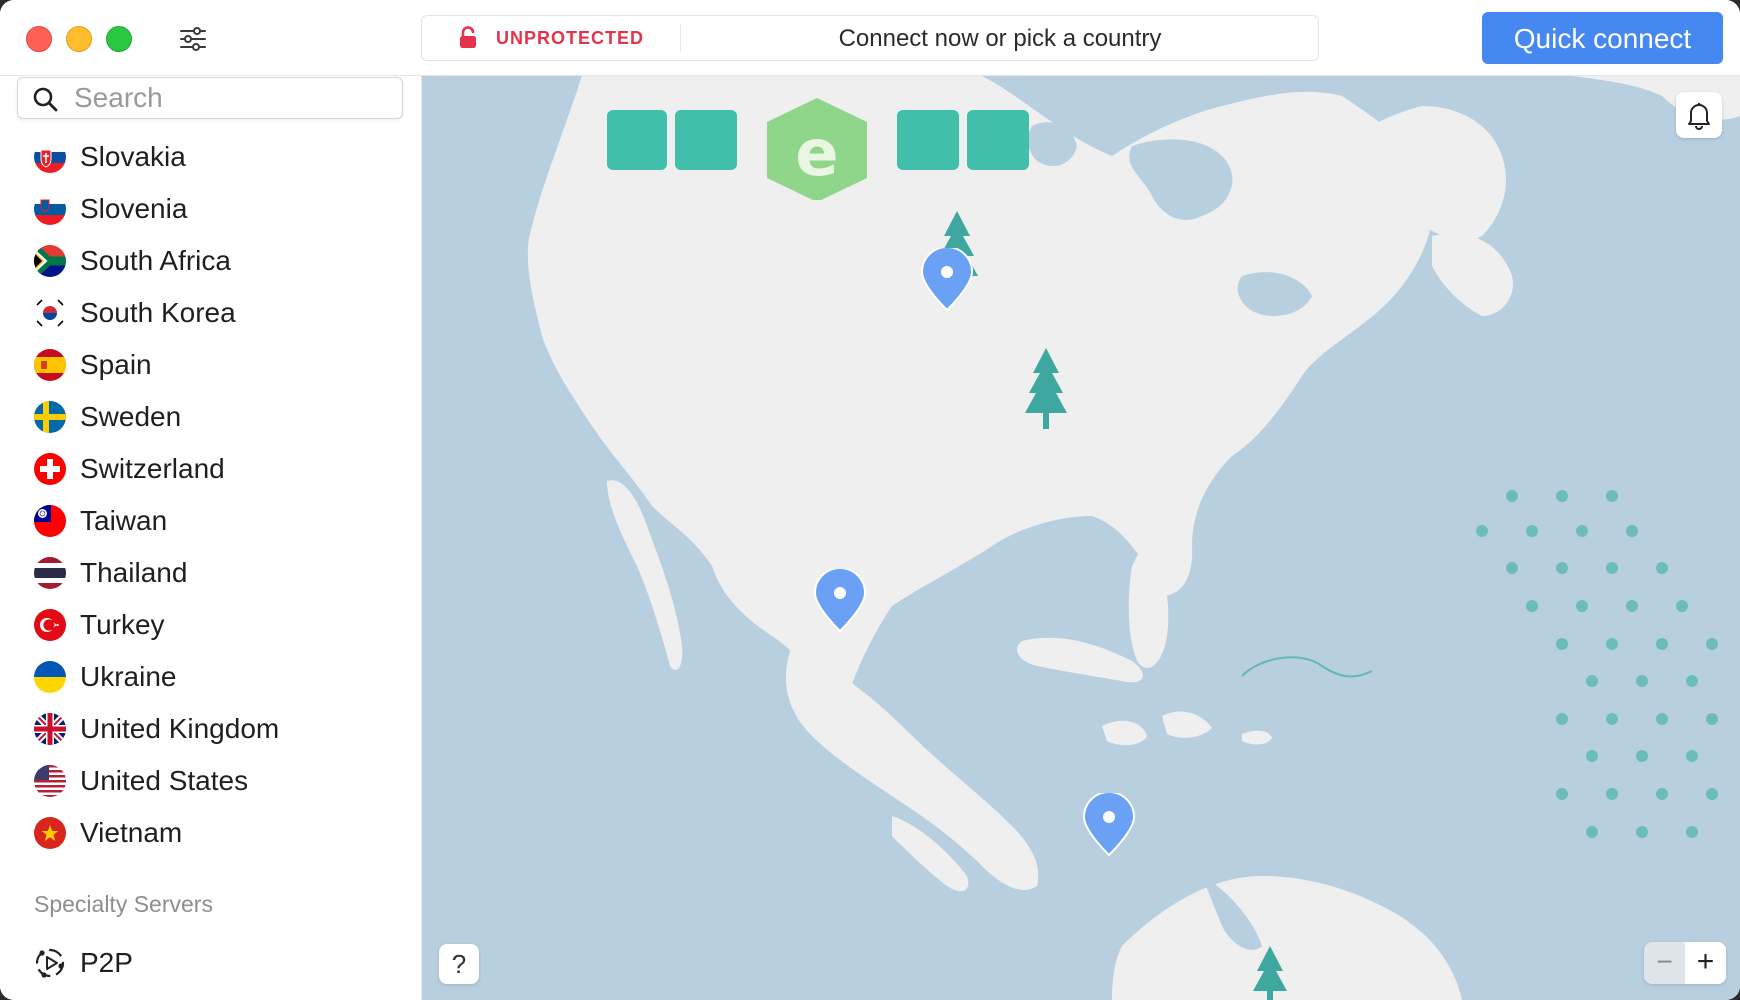 This screenshot has height=1000, width=1740. I want to click on country-name: South Africa, so click(155, 260).